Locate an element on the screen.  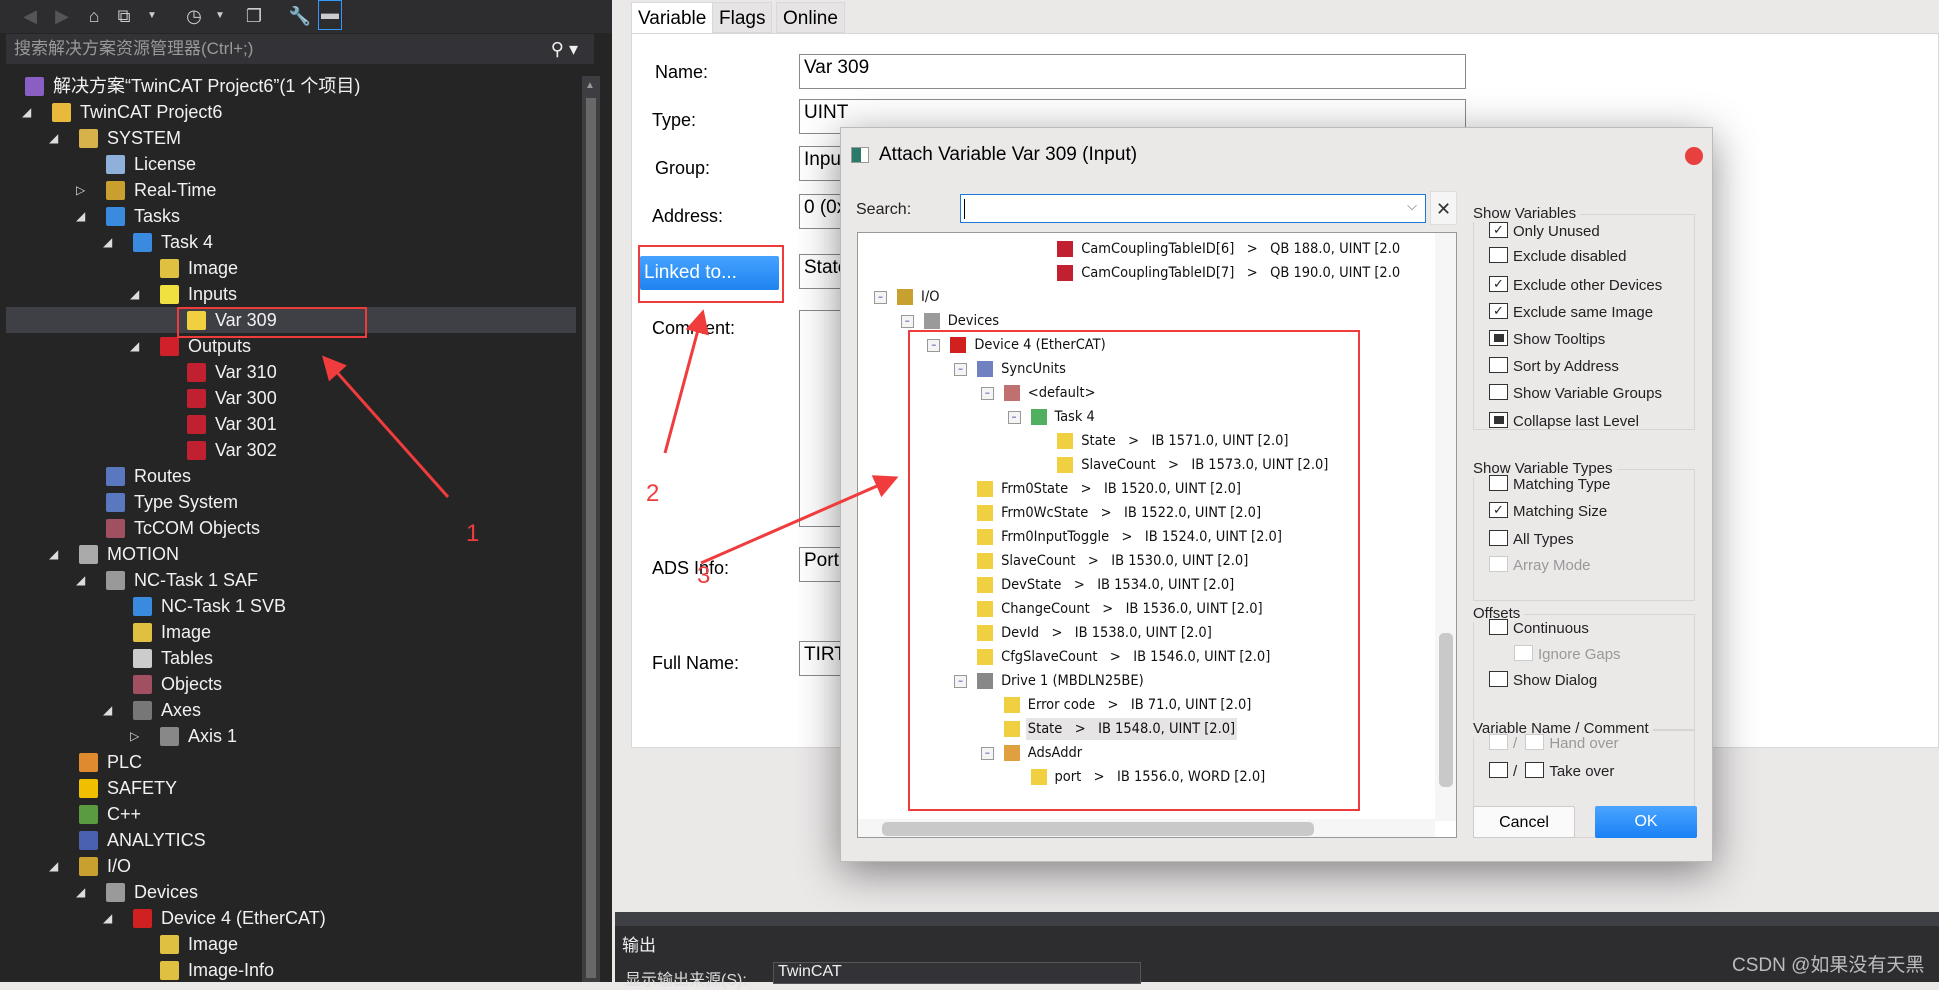
annotation-1: 1 is located at coordinates (473, 533).